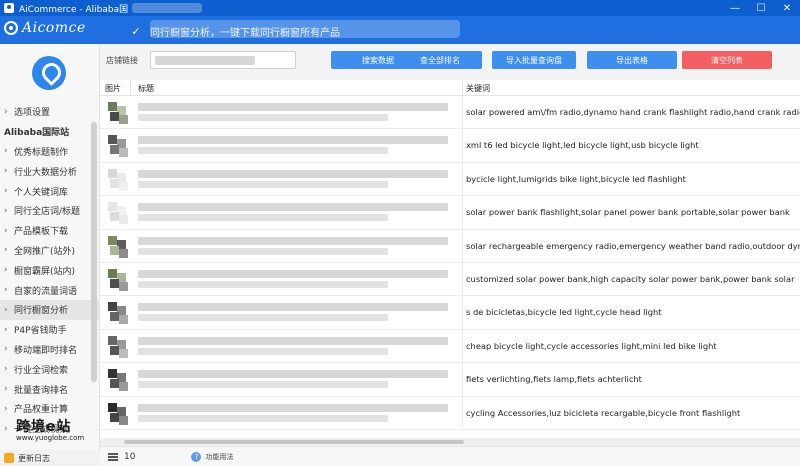 Image resolution: width=800 pixels, height=466 pixels. I want to click on sidebar-item-label: 产品权重计算, so click(41, 410).